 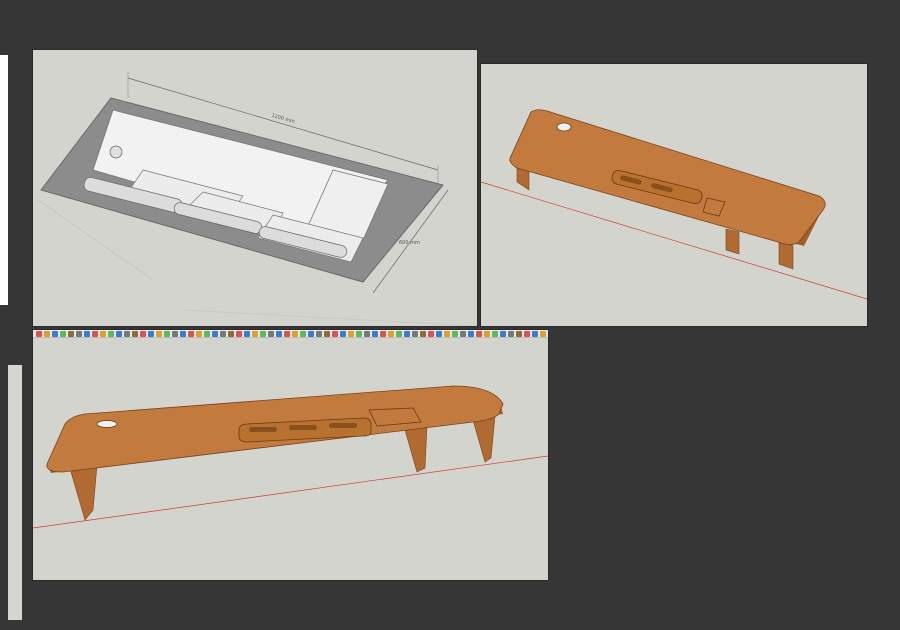 I want to click on desk-shelf-model-perspective, so click(x=290, y=457).